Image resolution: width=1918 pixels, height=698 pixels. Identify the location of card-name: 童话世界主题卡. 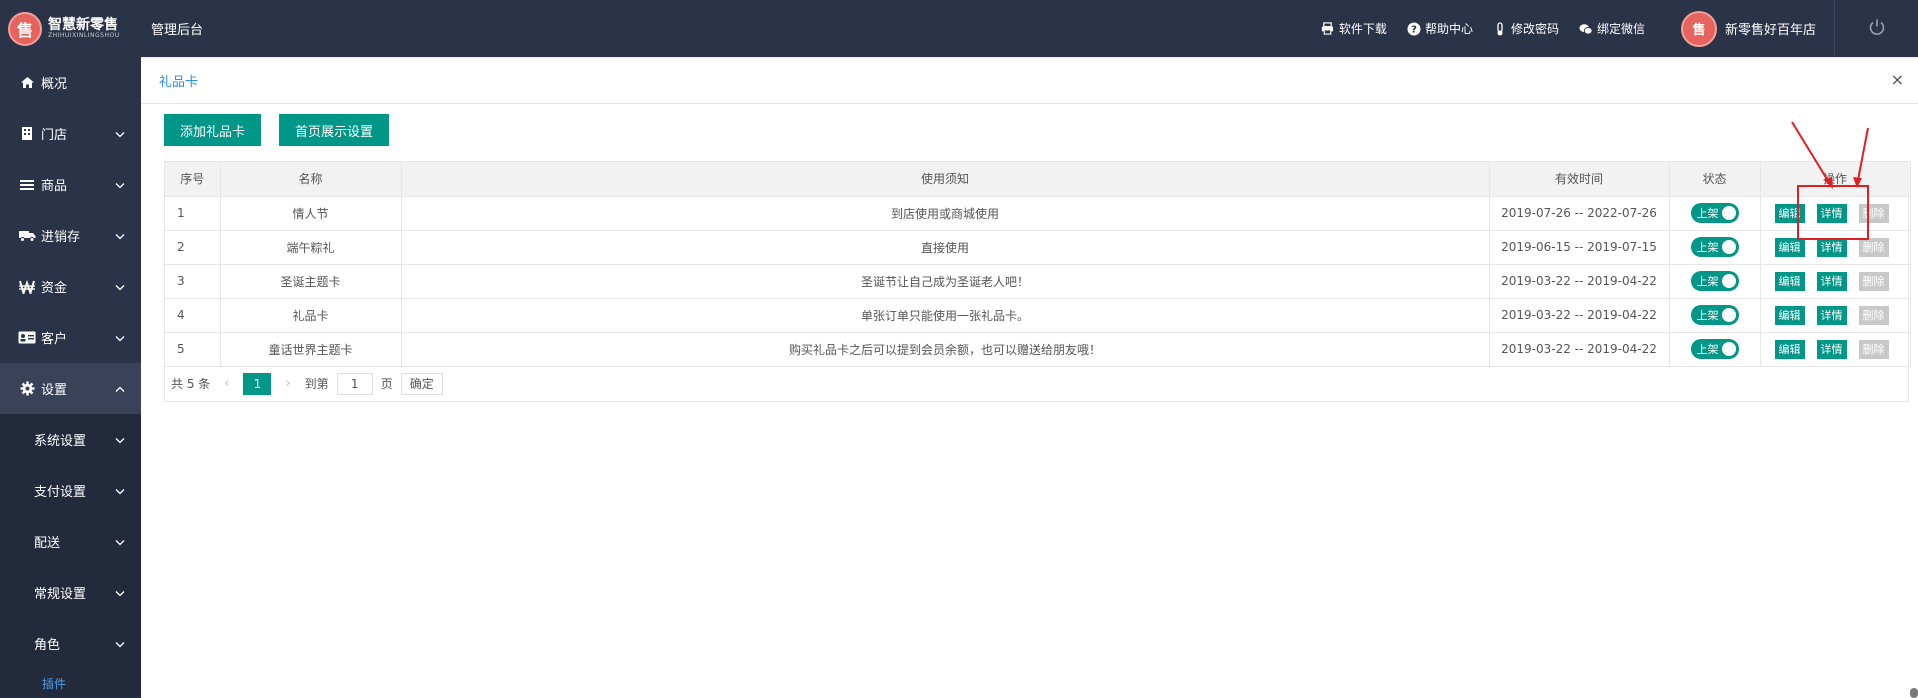
(311, 349).